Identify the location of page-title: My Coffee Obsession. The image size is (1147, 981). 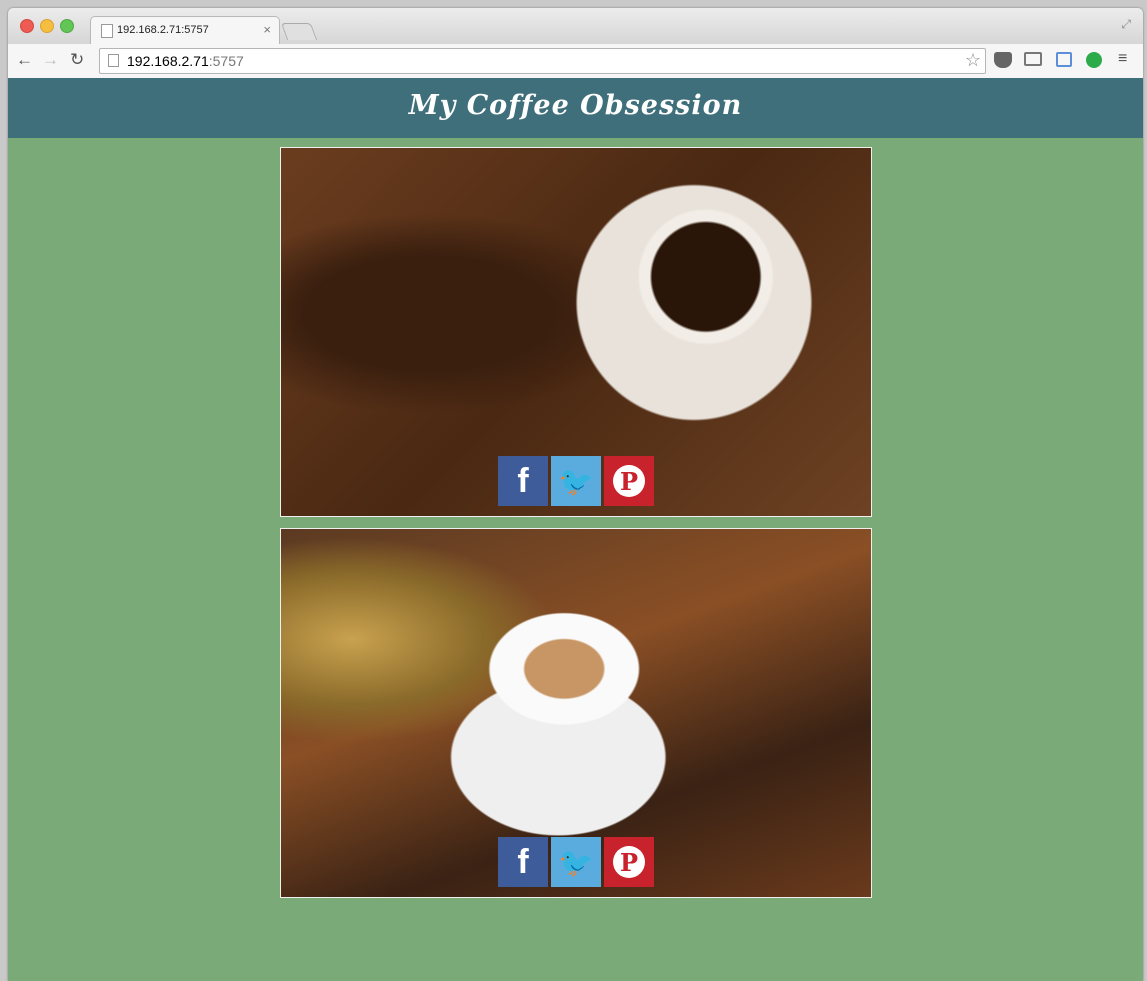
(575, 105).